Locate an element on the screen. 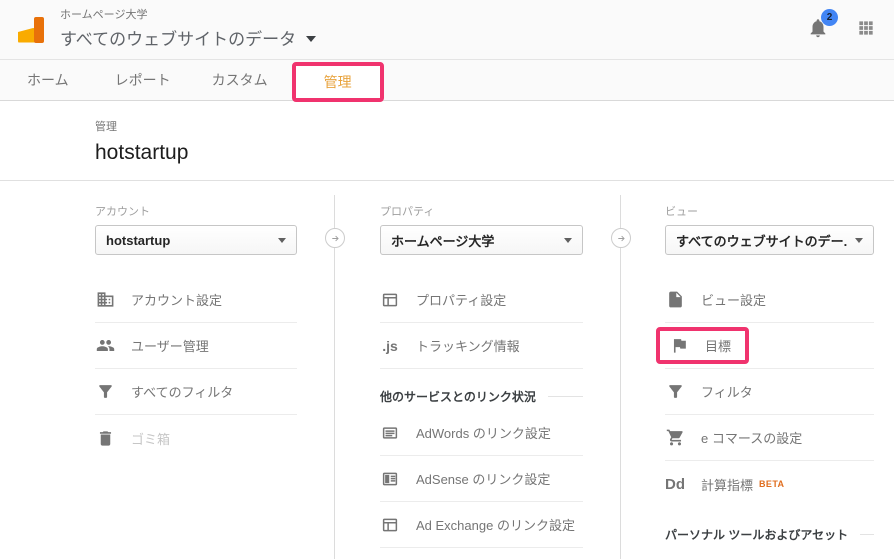  app-header: ホームページ大学 すべてのウェブサイトのデータ 2 is located at coordinates (447, 30).